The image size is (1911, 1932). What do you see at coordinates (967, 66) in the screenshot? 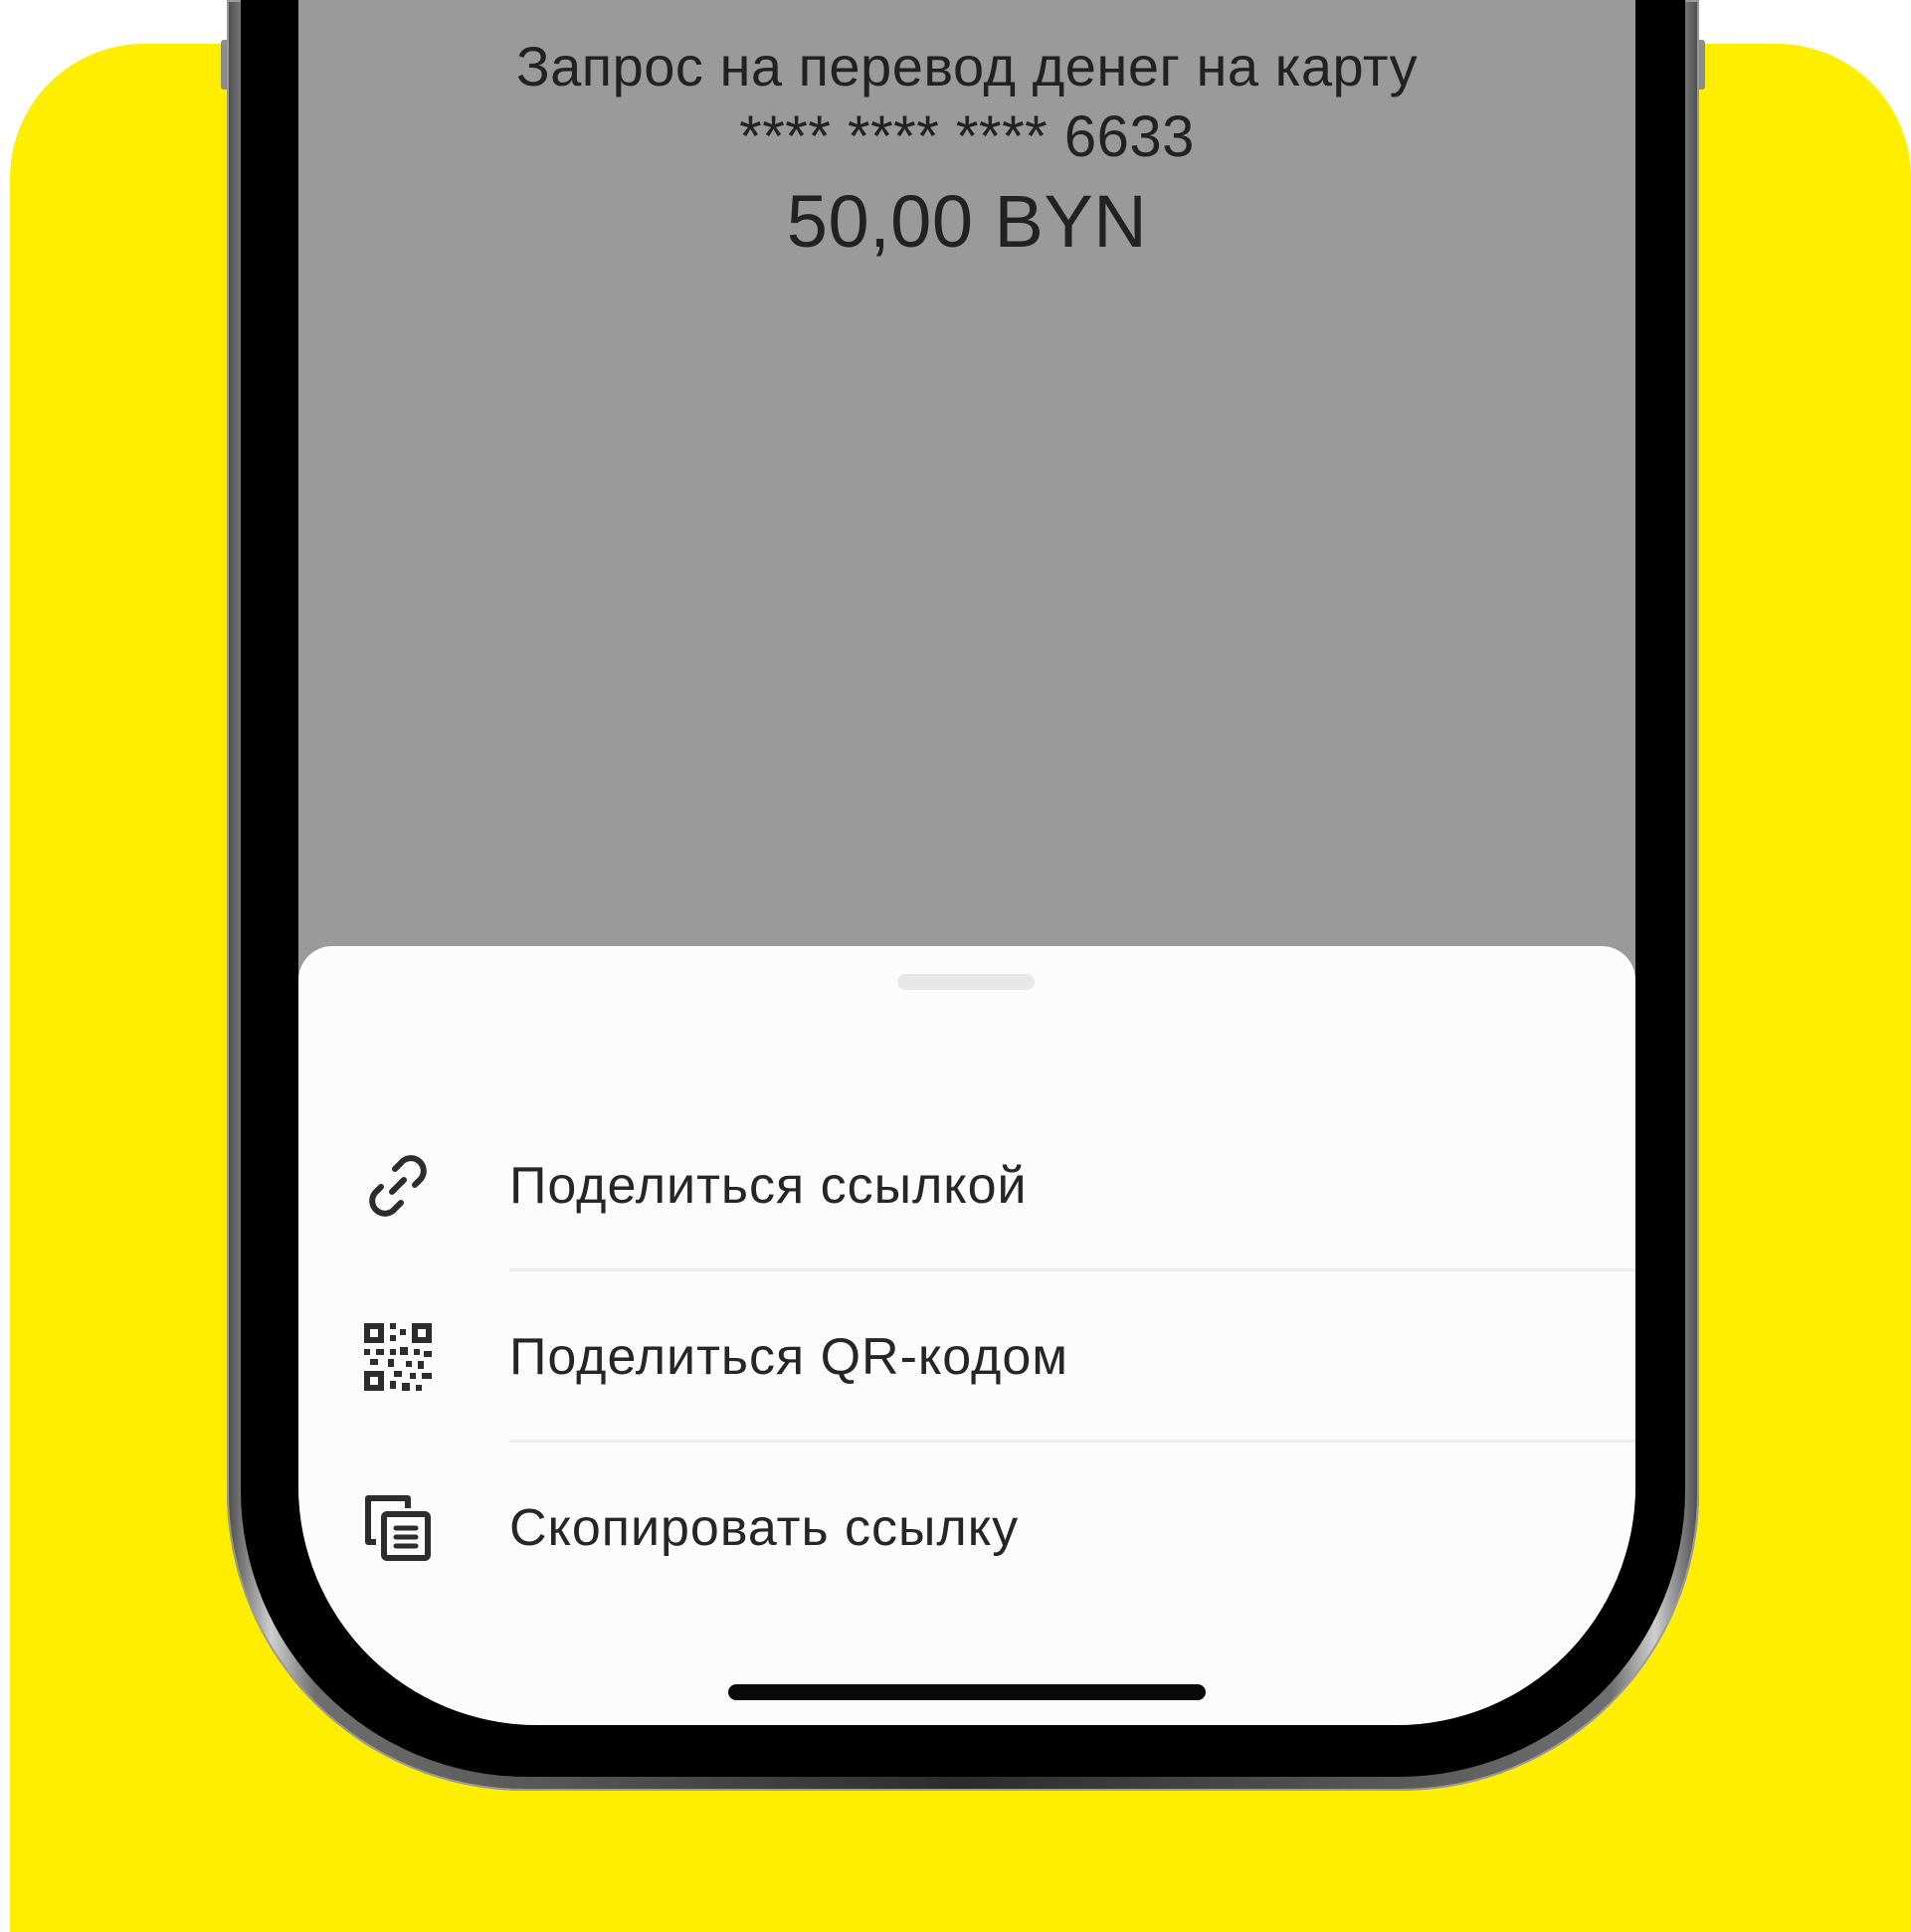
I see `request-title: Запрос на перевод денег на карту` at bounding box center [967, 66].